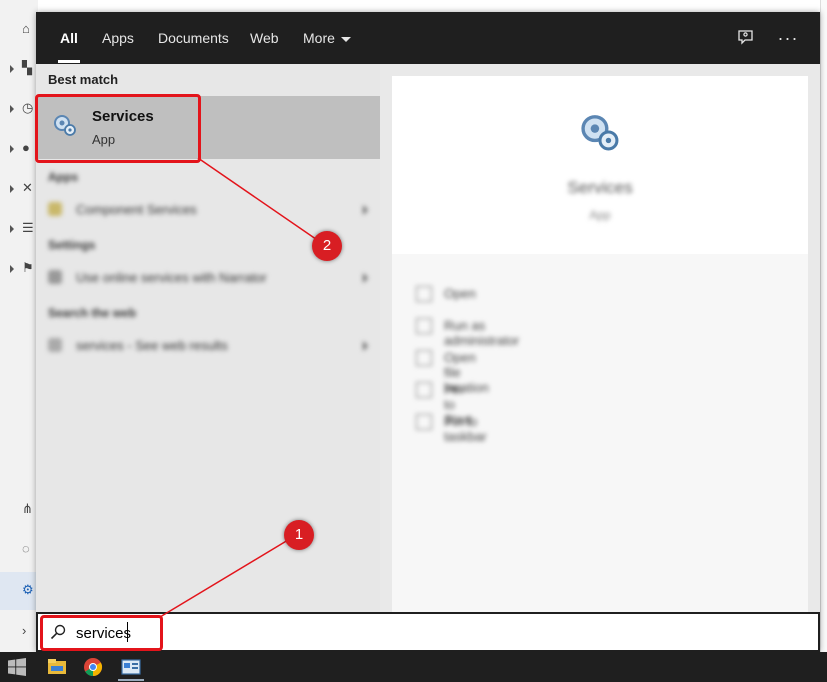 The image size is (827, 682). I want to click on background-scroll-edge, so click(823, 326).